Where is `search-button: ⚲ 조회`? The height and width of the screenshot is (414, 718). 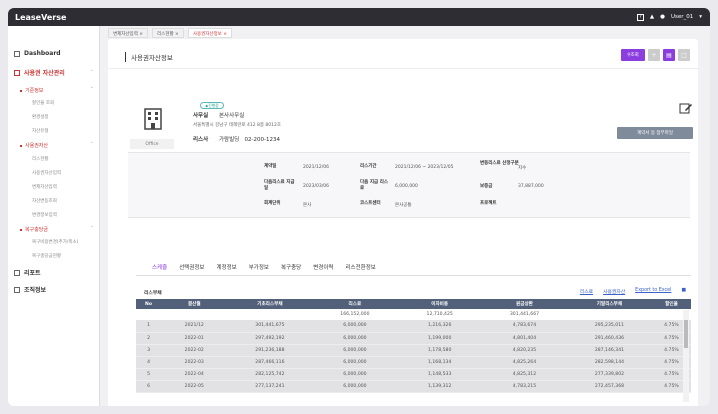
search-button: ⚲ 조회 is located at coordinates (633, 55).